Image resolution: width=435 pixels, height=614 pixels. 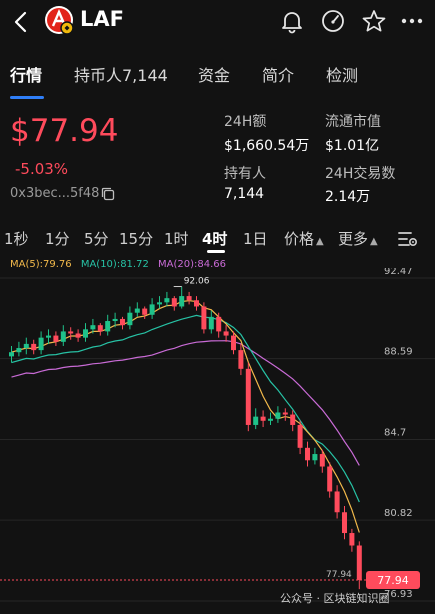 I want to click on vol24h-label: 24H额, so click(x=245, y=122).